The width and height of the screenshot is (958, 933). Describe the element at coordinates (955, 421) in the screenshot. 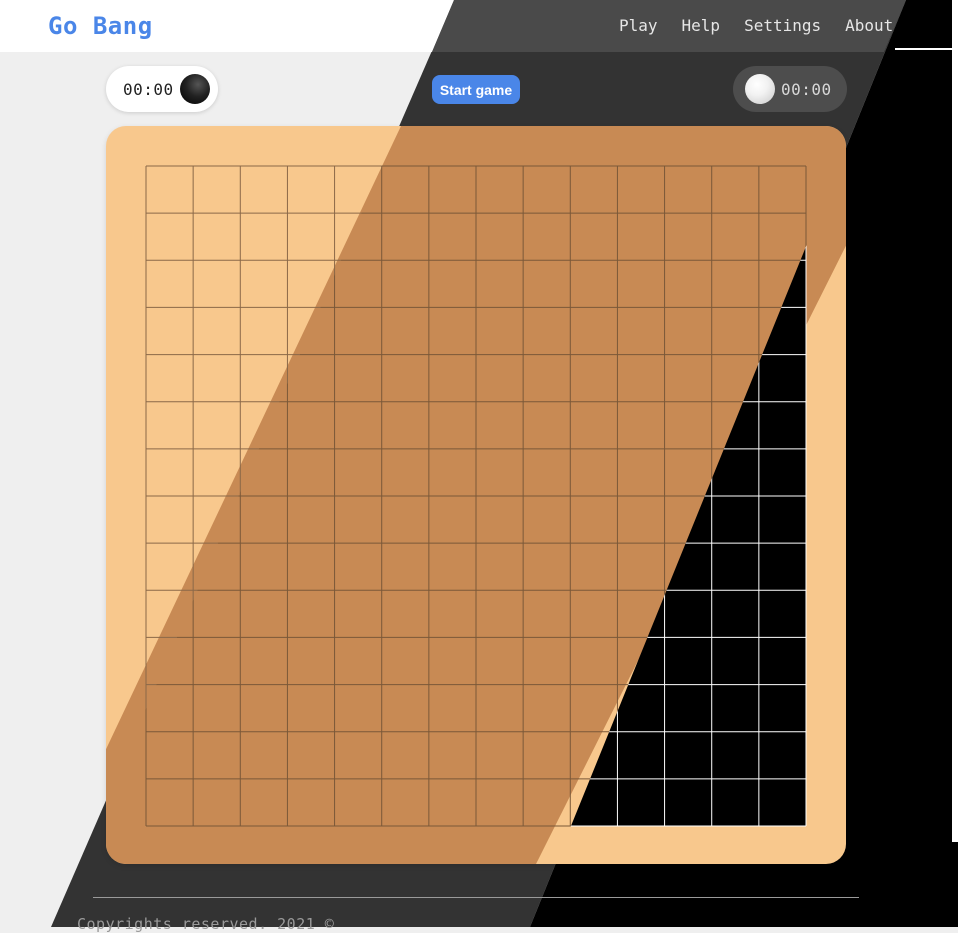

I see `scrollbar` at that location.